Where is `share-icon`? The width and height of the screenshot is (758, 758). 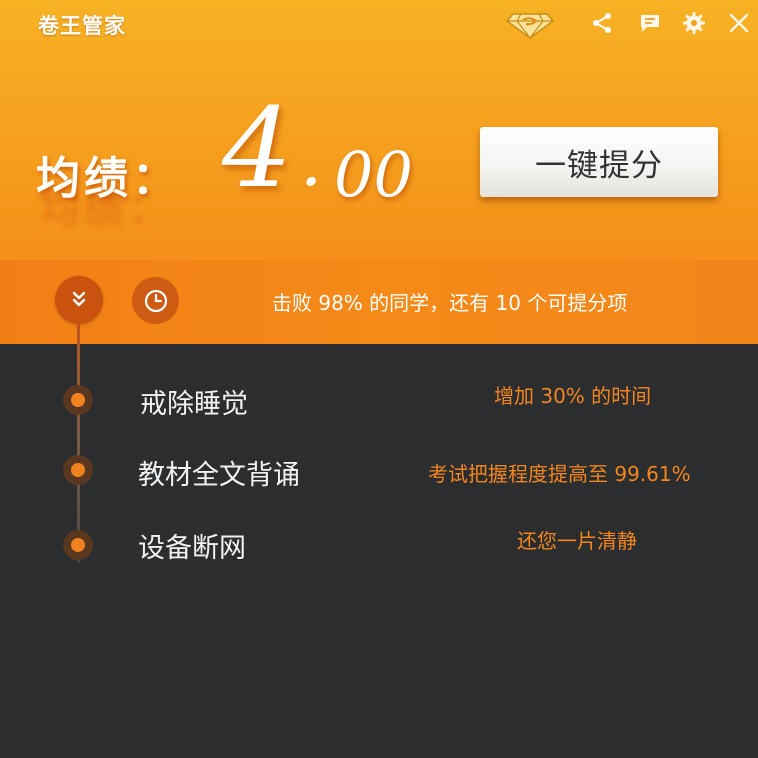 share-icon is located at coordinates (602, 23).